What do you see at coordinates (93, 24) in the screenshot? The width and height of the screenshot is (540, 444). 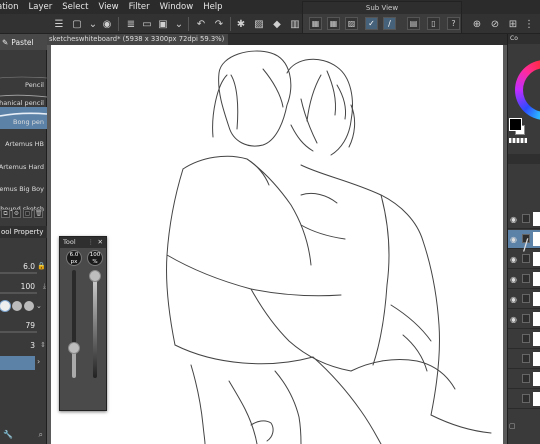 I see `dropdown-icon: ⌄` at bounding box center [93, 24].